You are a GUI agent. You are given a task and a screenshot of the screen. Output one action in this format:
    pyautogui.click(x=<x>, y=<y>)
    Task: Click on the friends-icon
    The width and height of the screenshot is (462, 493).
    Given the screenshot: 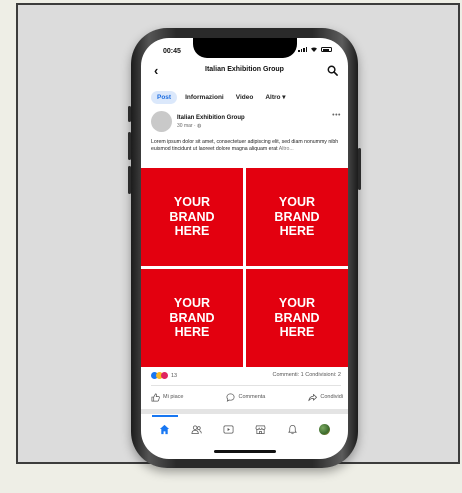 What is the action you would take?
    pyautogui.click(x=196, y=429)
    